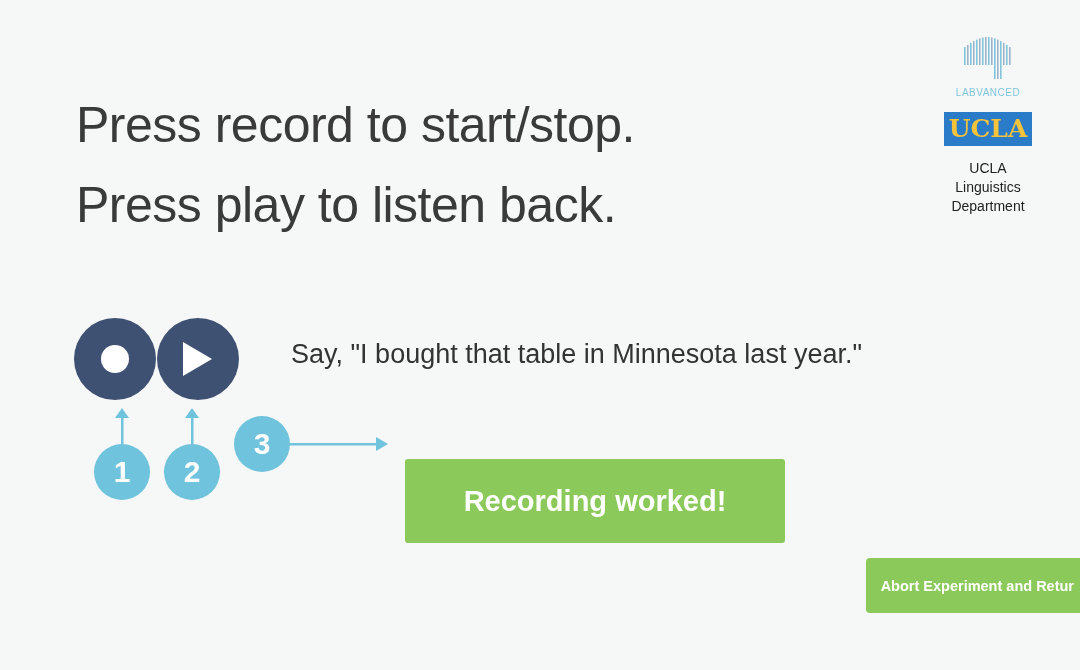 The width and height of the screenshot is (1080, 670). What do you see at coordinates (972, 585) in the screenshot?
I see `abort-button: Abort Experiment and Retur` at bounding box center [972, 585].